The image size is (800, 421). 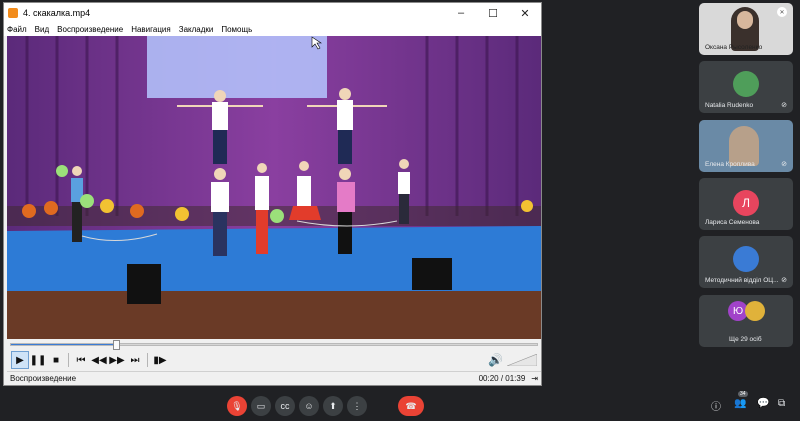 What do you see at coordinates (274, 378) in the screenshot?
I see `player-statusbar: Воспроизведение 00:20 / 01:39 ⇥` at bounding box center [274, 378].